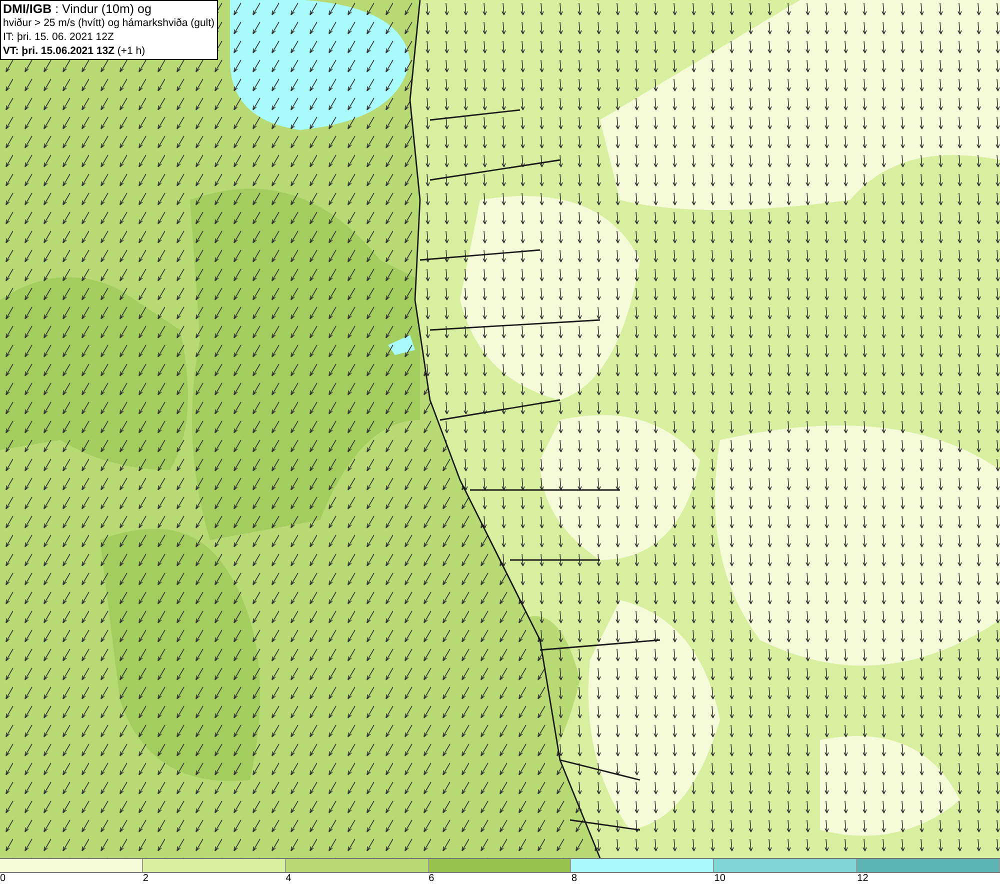 The height and width of the screenshot is (887, 1000). Describe the element at coordinates (431, 879) in the screenshot. I see `legend-tick-label: 6` at that location.